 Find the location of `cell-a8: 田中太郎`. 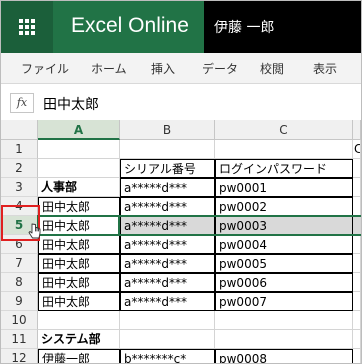

cell-a8: 田中太郎 is located at coordinates (79, 282).